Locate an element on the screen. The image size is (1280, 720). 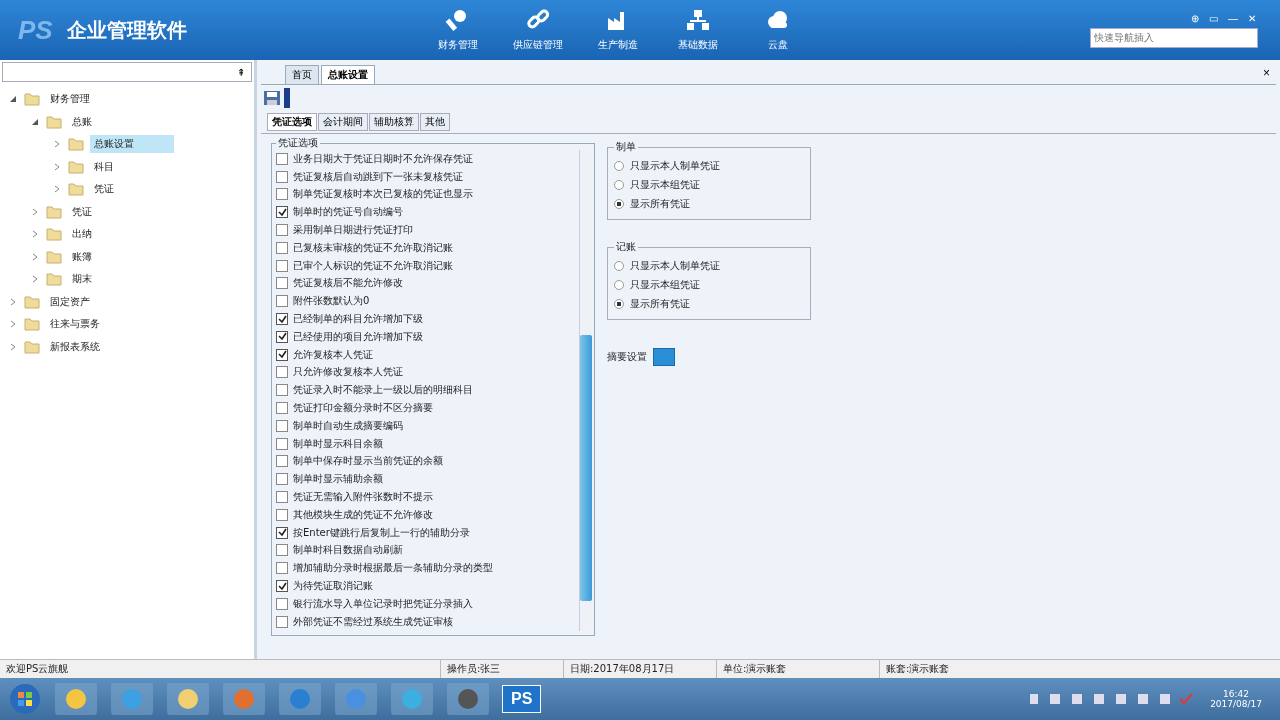
save-icon is located at coordinates (272, 98).